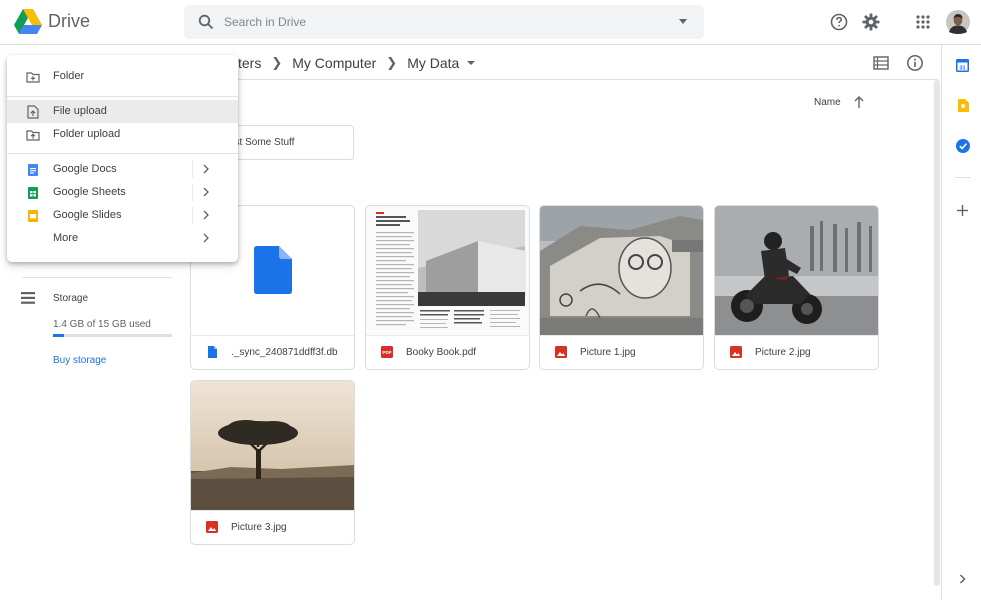  I want to click on pdf-page-preview, so click(447, 270).